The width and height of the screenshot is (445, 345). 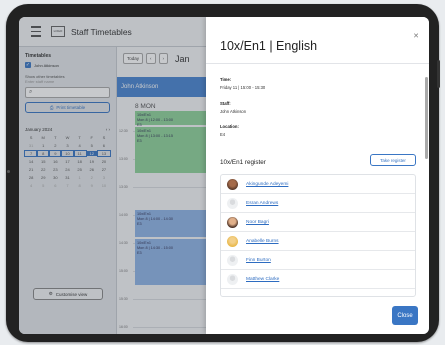 I want to click on scrollbar, so click(x=426, y=118).